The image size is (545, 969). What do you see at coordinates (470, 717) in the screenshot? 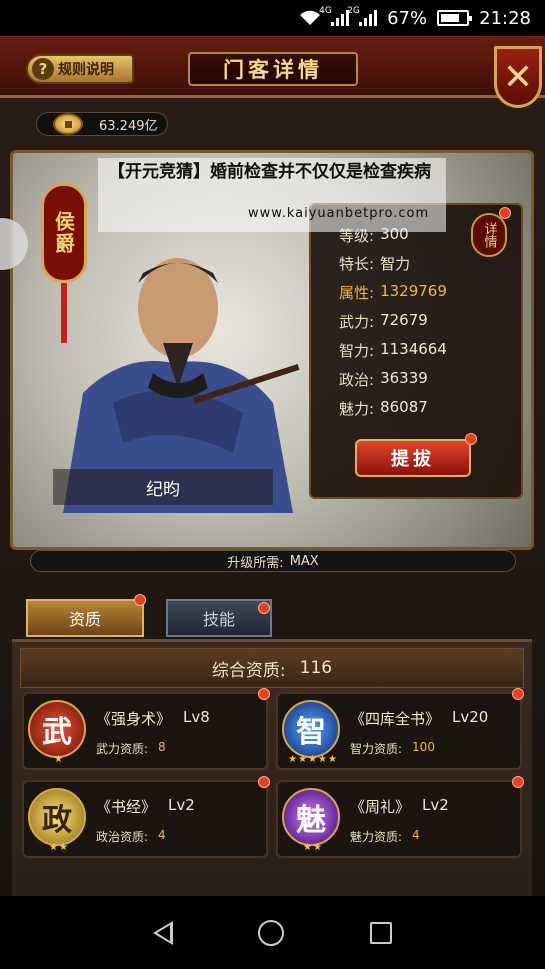
I see `card-level: Lv20` at bounding box center [470, 717].